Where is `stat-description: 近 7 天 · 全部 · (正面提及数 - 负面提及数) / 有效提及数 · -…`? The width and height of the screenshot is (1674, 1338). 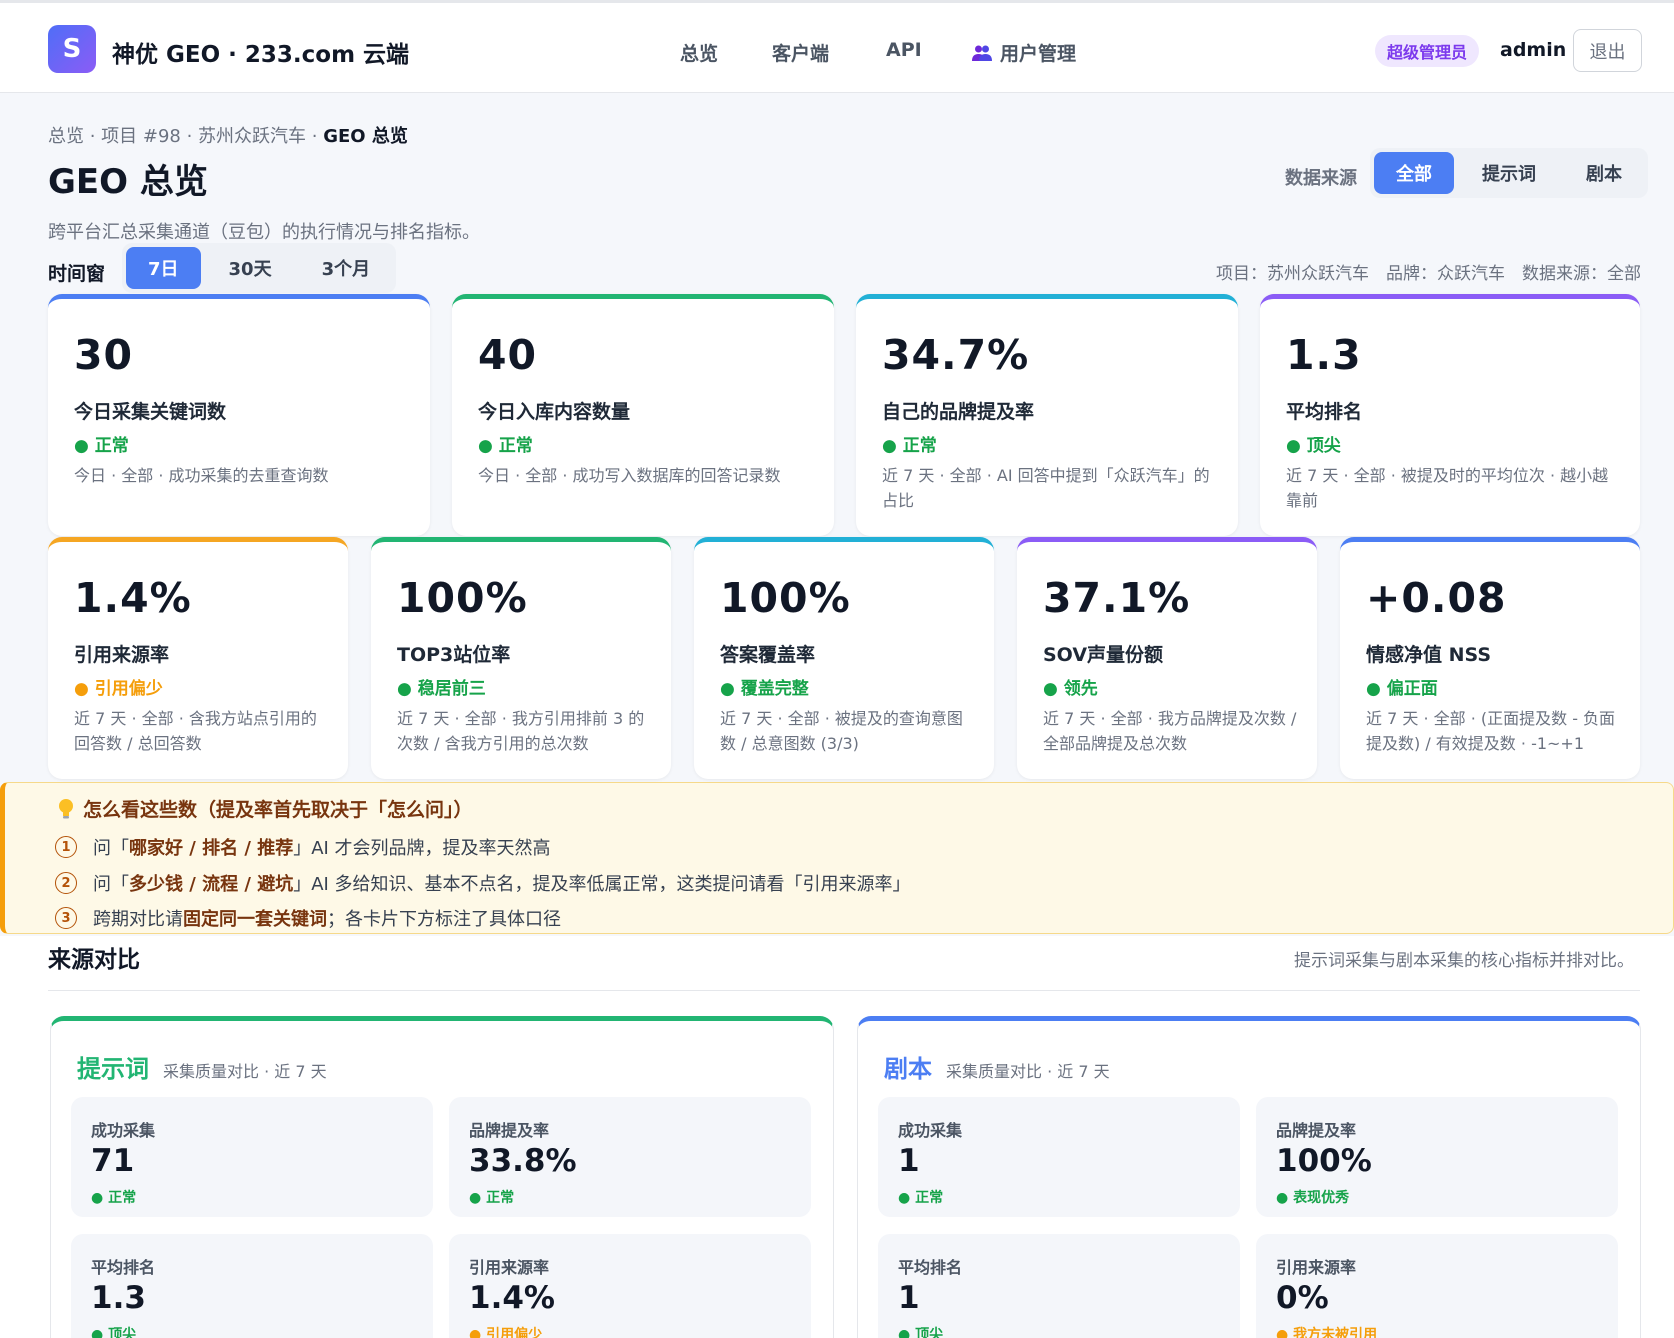
stat-description: 近 7 天 · 全部 · (正面提及数 - 负面提及数) / 有效提及数 · -… is located at coordinates (1491, 731).